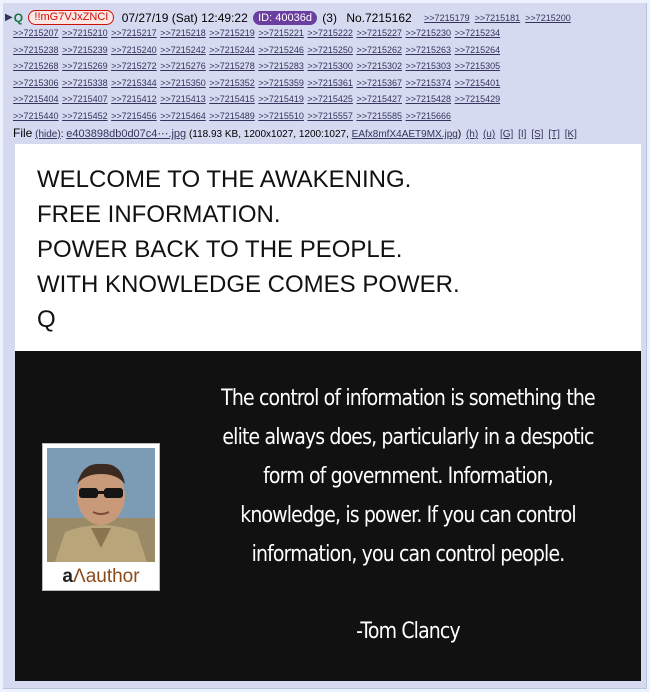 Image resolution: width=650 pixels, height=692 pixels. Describe the element at coordinates (379, 116) in the screenshot. I see `backlink: >>7215585` at that location.